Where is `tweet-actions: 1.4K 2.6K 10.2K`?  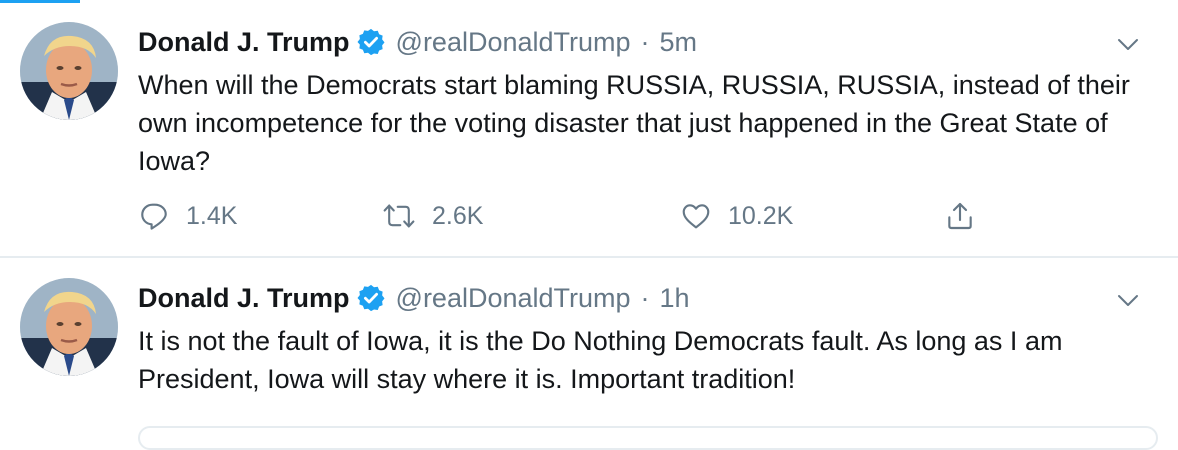
tweet-actions: 1.4K 2.6K 10.2K is located at coordinates (568, 216).